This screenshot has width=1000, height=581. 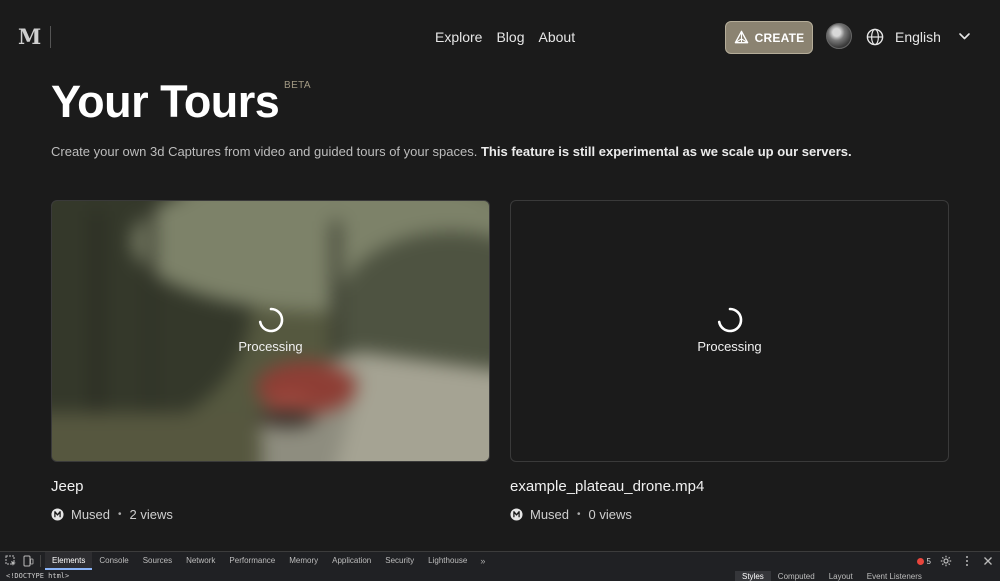 I want to click on chevron-down-icon, so click(x=964, y=36).